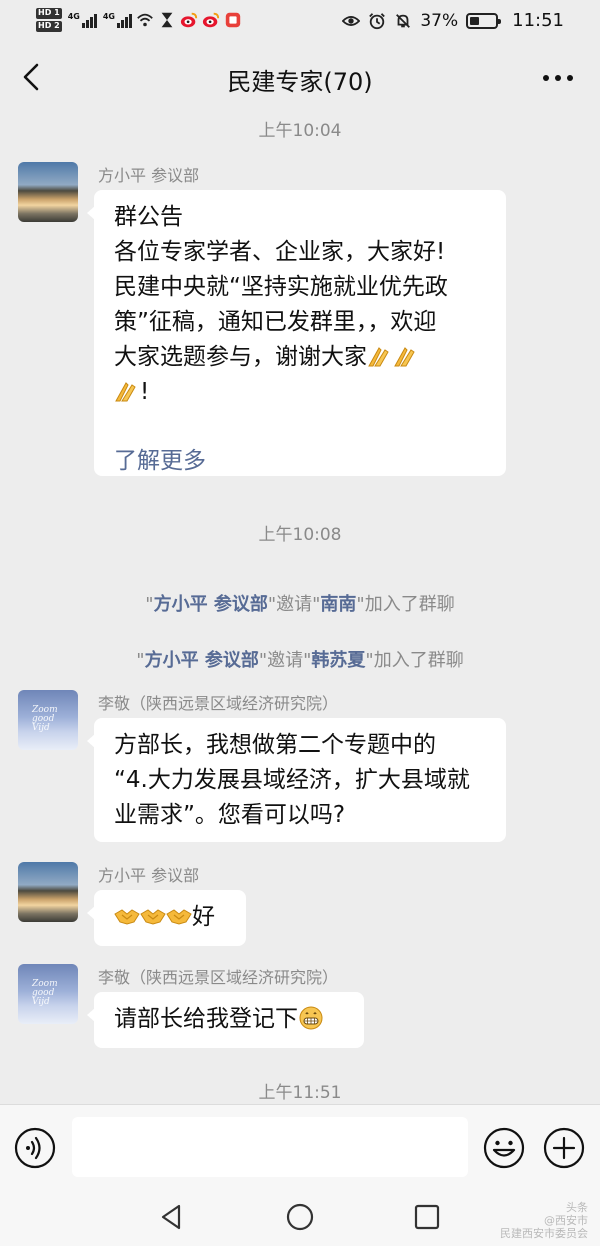  I want to click on input-bar, so click(300, 1146).